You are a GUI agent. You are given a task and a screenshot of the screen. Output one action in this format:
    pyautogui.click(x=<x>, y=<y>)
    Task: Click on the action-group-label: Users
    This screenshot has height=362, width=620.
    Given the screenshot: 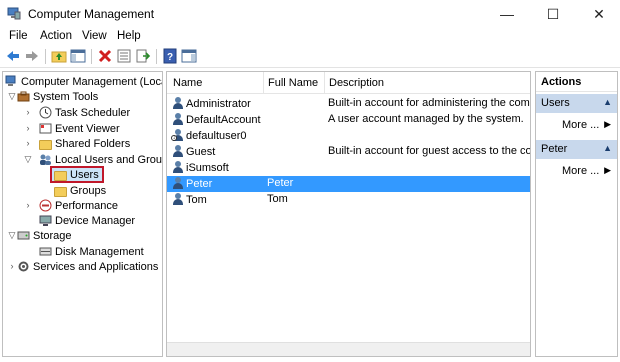 What is the action you would take?
    pyautogui.click(x=555, y=103)
    